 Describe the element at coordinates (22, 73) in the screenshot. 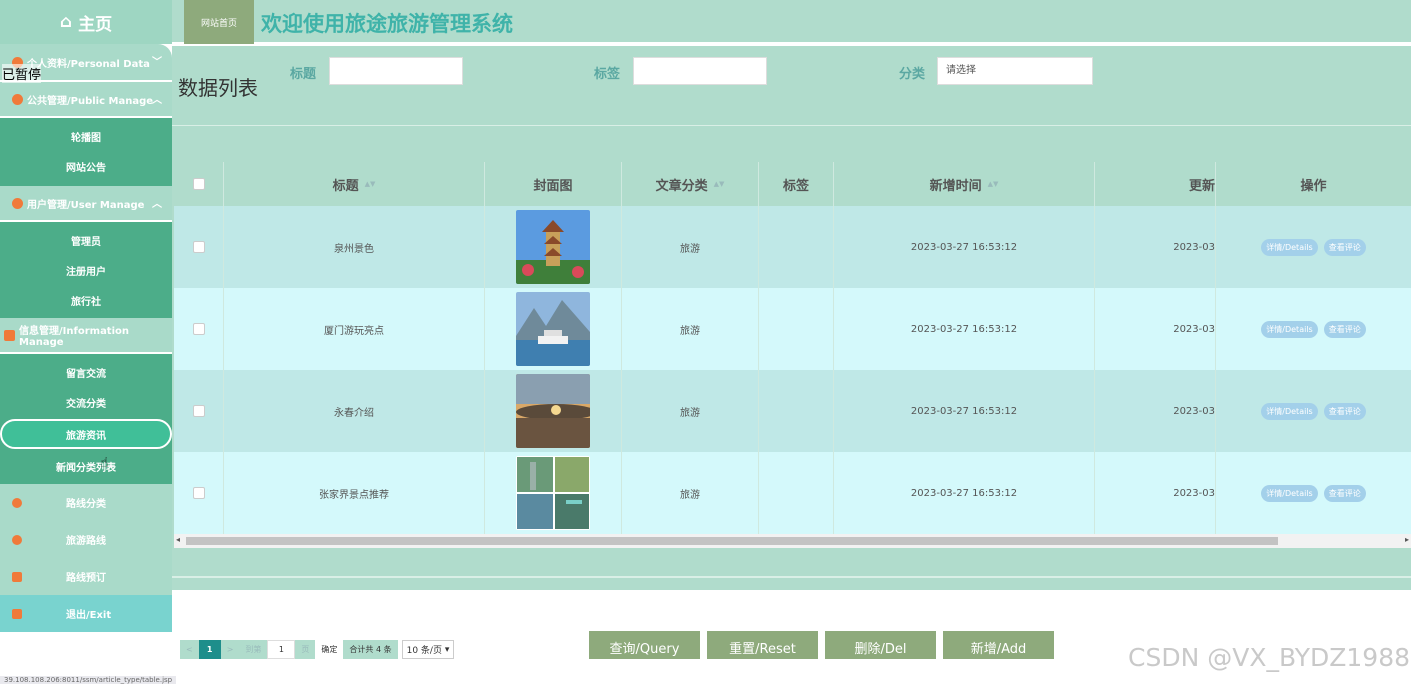

I see `paused-overlay: 已暂停` at that location.